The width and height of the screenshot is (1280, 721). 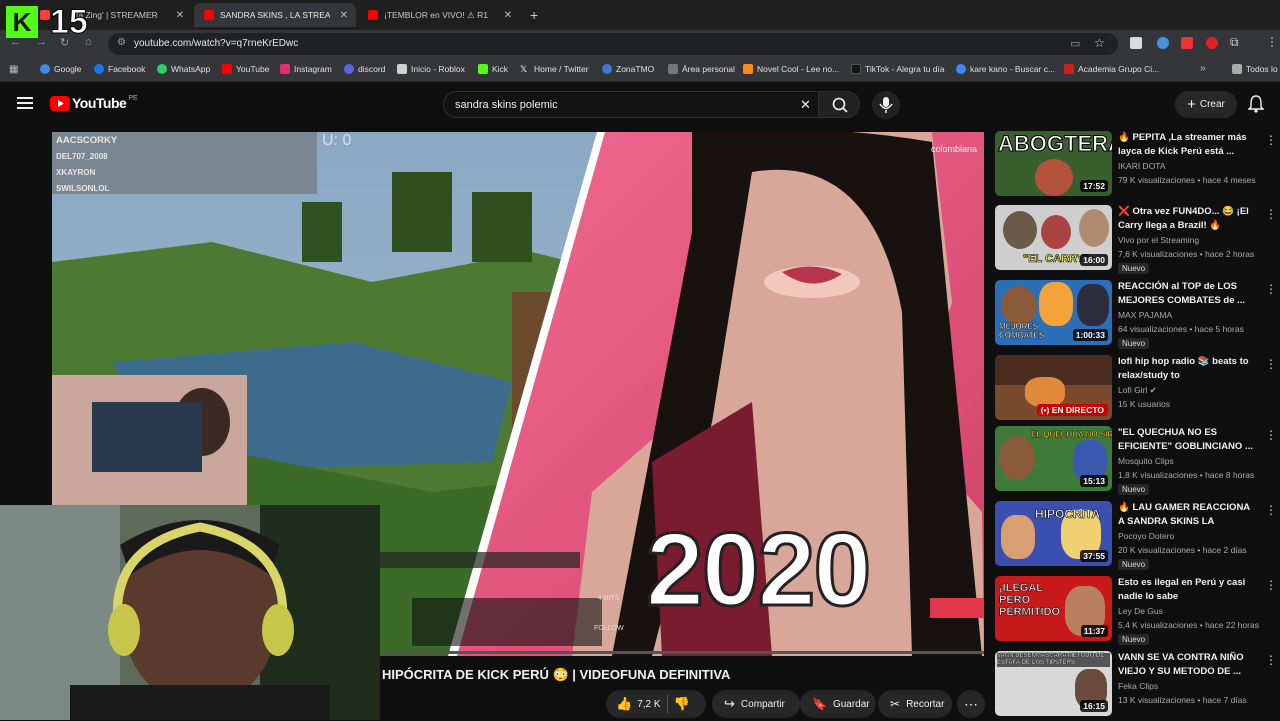 I want to click on divider, so click(x=667, y=704).